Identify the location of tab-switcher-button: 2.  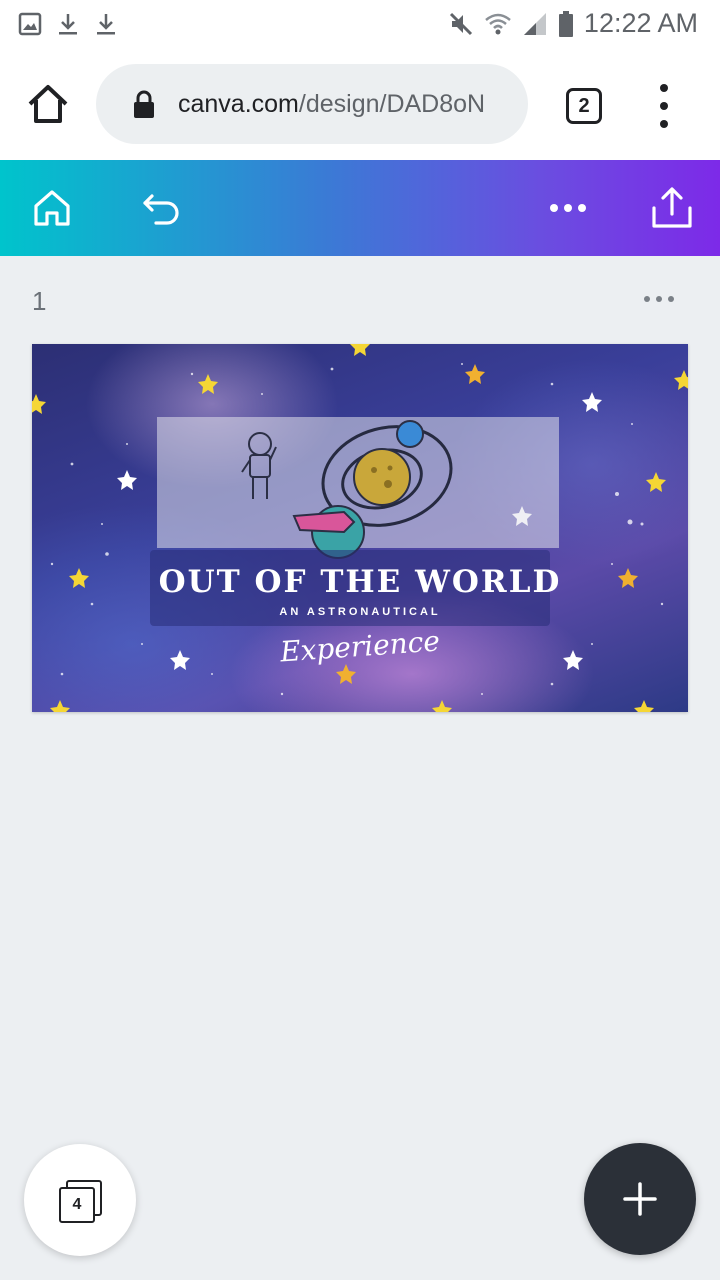
(584, 106).